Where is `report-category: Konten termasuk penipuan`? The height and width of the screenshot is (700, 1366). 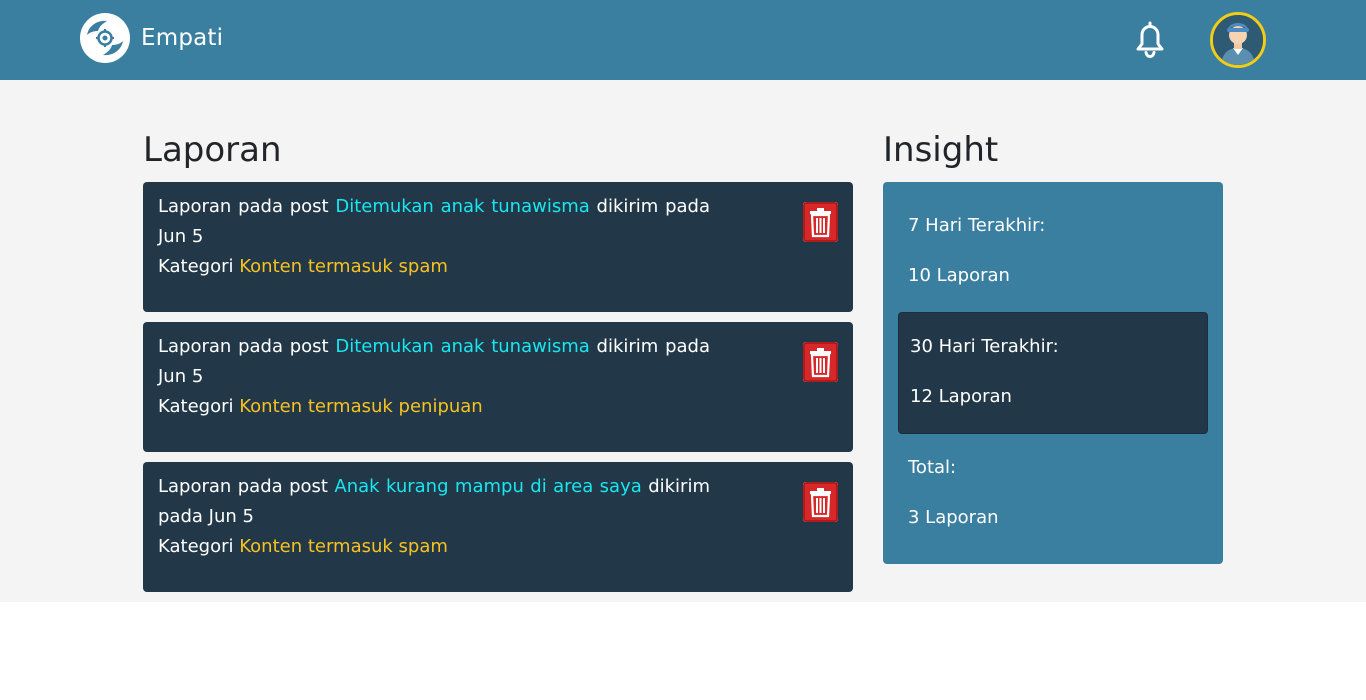 report-category: Konten termasuk penipuan is located at coordinates (361, 406).